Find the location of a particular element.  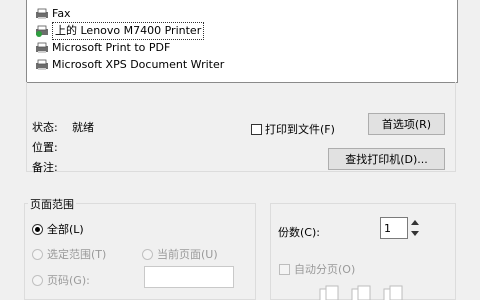

page-range-all-radio is located at coordinates (37, 229).